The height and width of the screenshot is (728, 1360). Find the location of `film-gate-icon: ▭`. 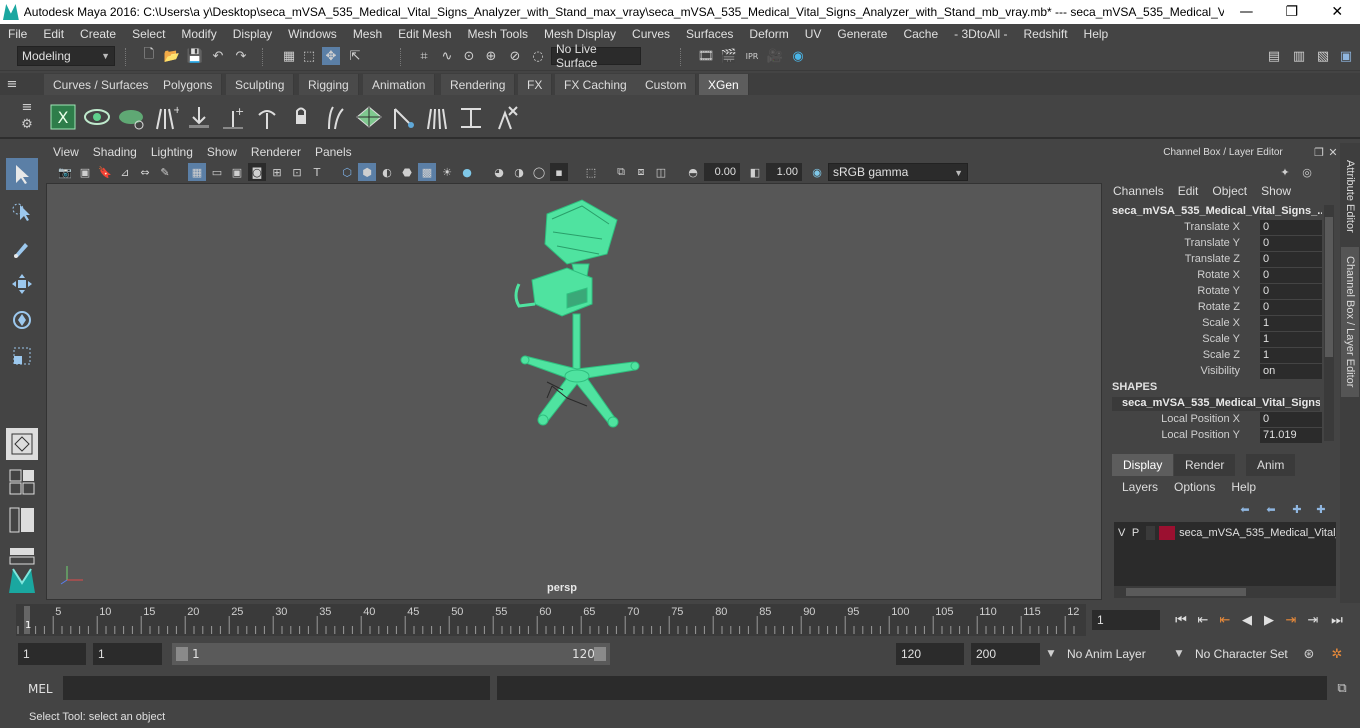

film-gate-icon: ▭ is located at coordinates (217, 172).